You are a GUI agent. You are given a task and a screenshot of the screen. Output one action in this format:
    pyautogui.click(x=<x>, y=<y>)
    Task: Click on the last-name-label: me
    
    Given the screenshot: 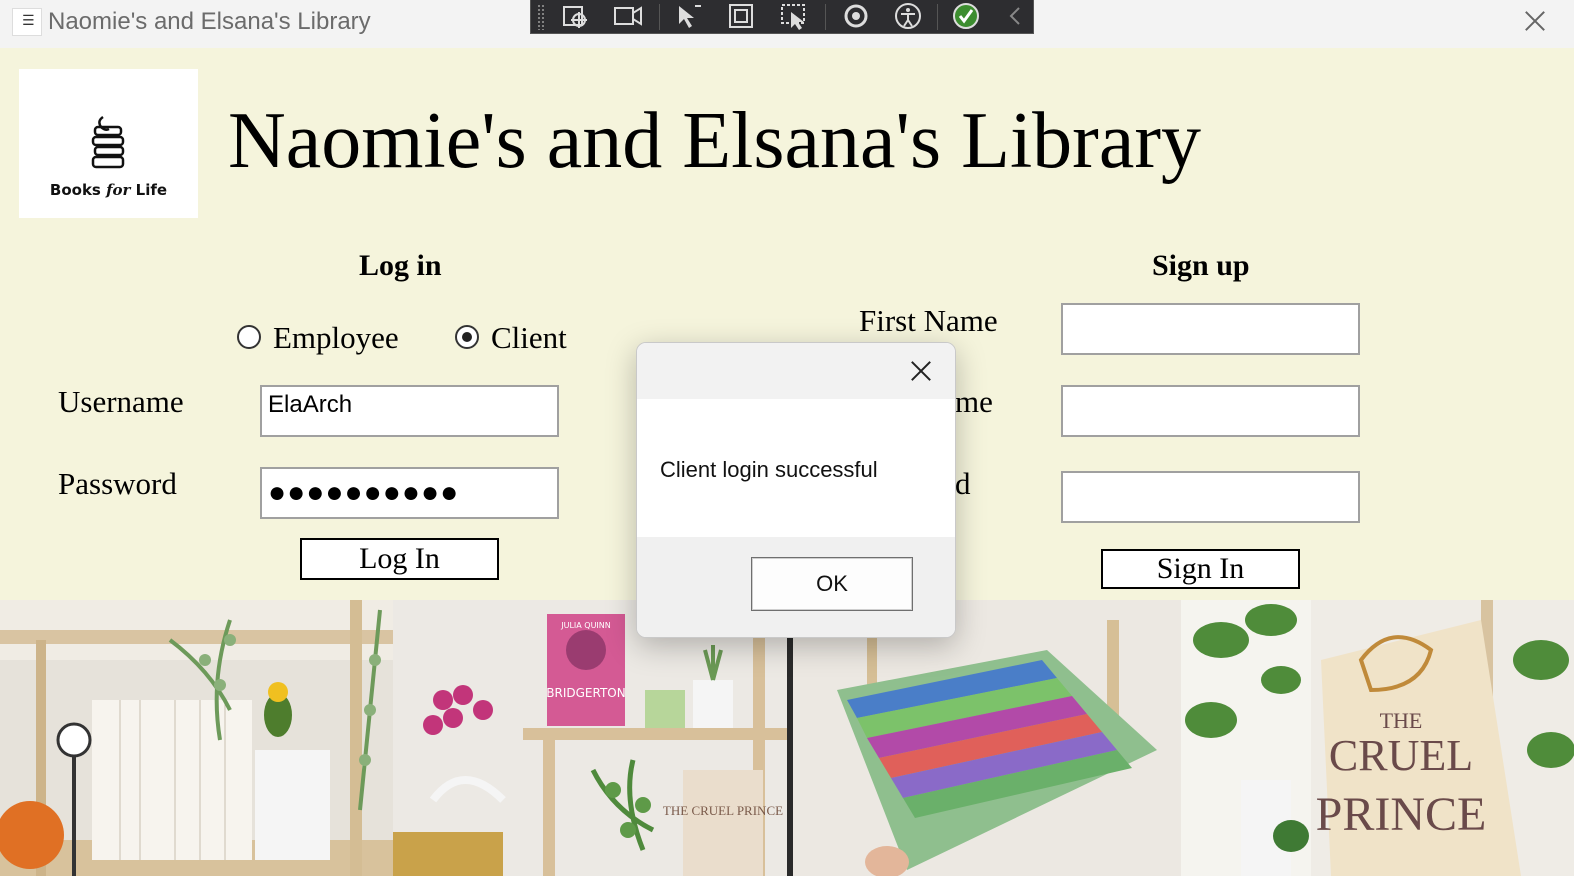 What is the action you would take?
    pyautogui.click(x=974, y=401)
    